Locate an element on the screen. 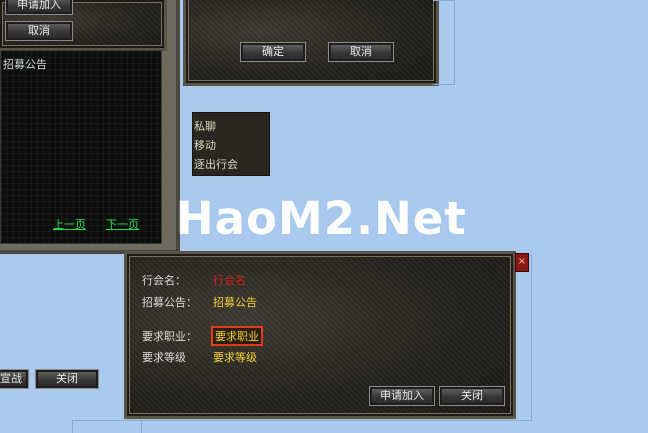 This screenshot has height=433, width=648. recruit-list-area: 招募公告 上一页 下一页 is located at coordinates (81, 147).